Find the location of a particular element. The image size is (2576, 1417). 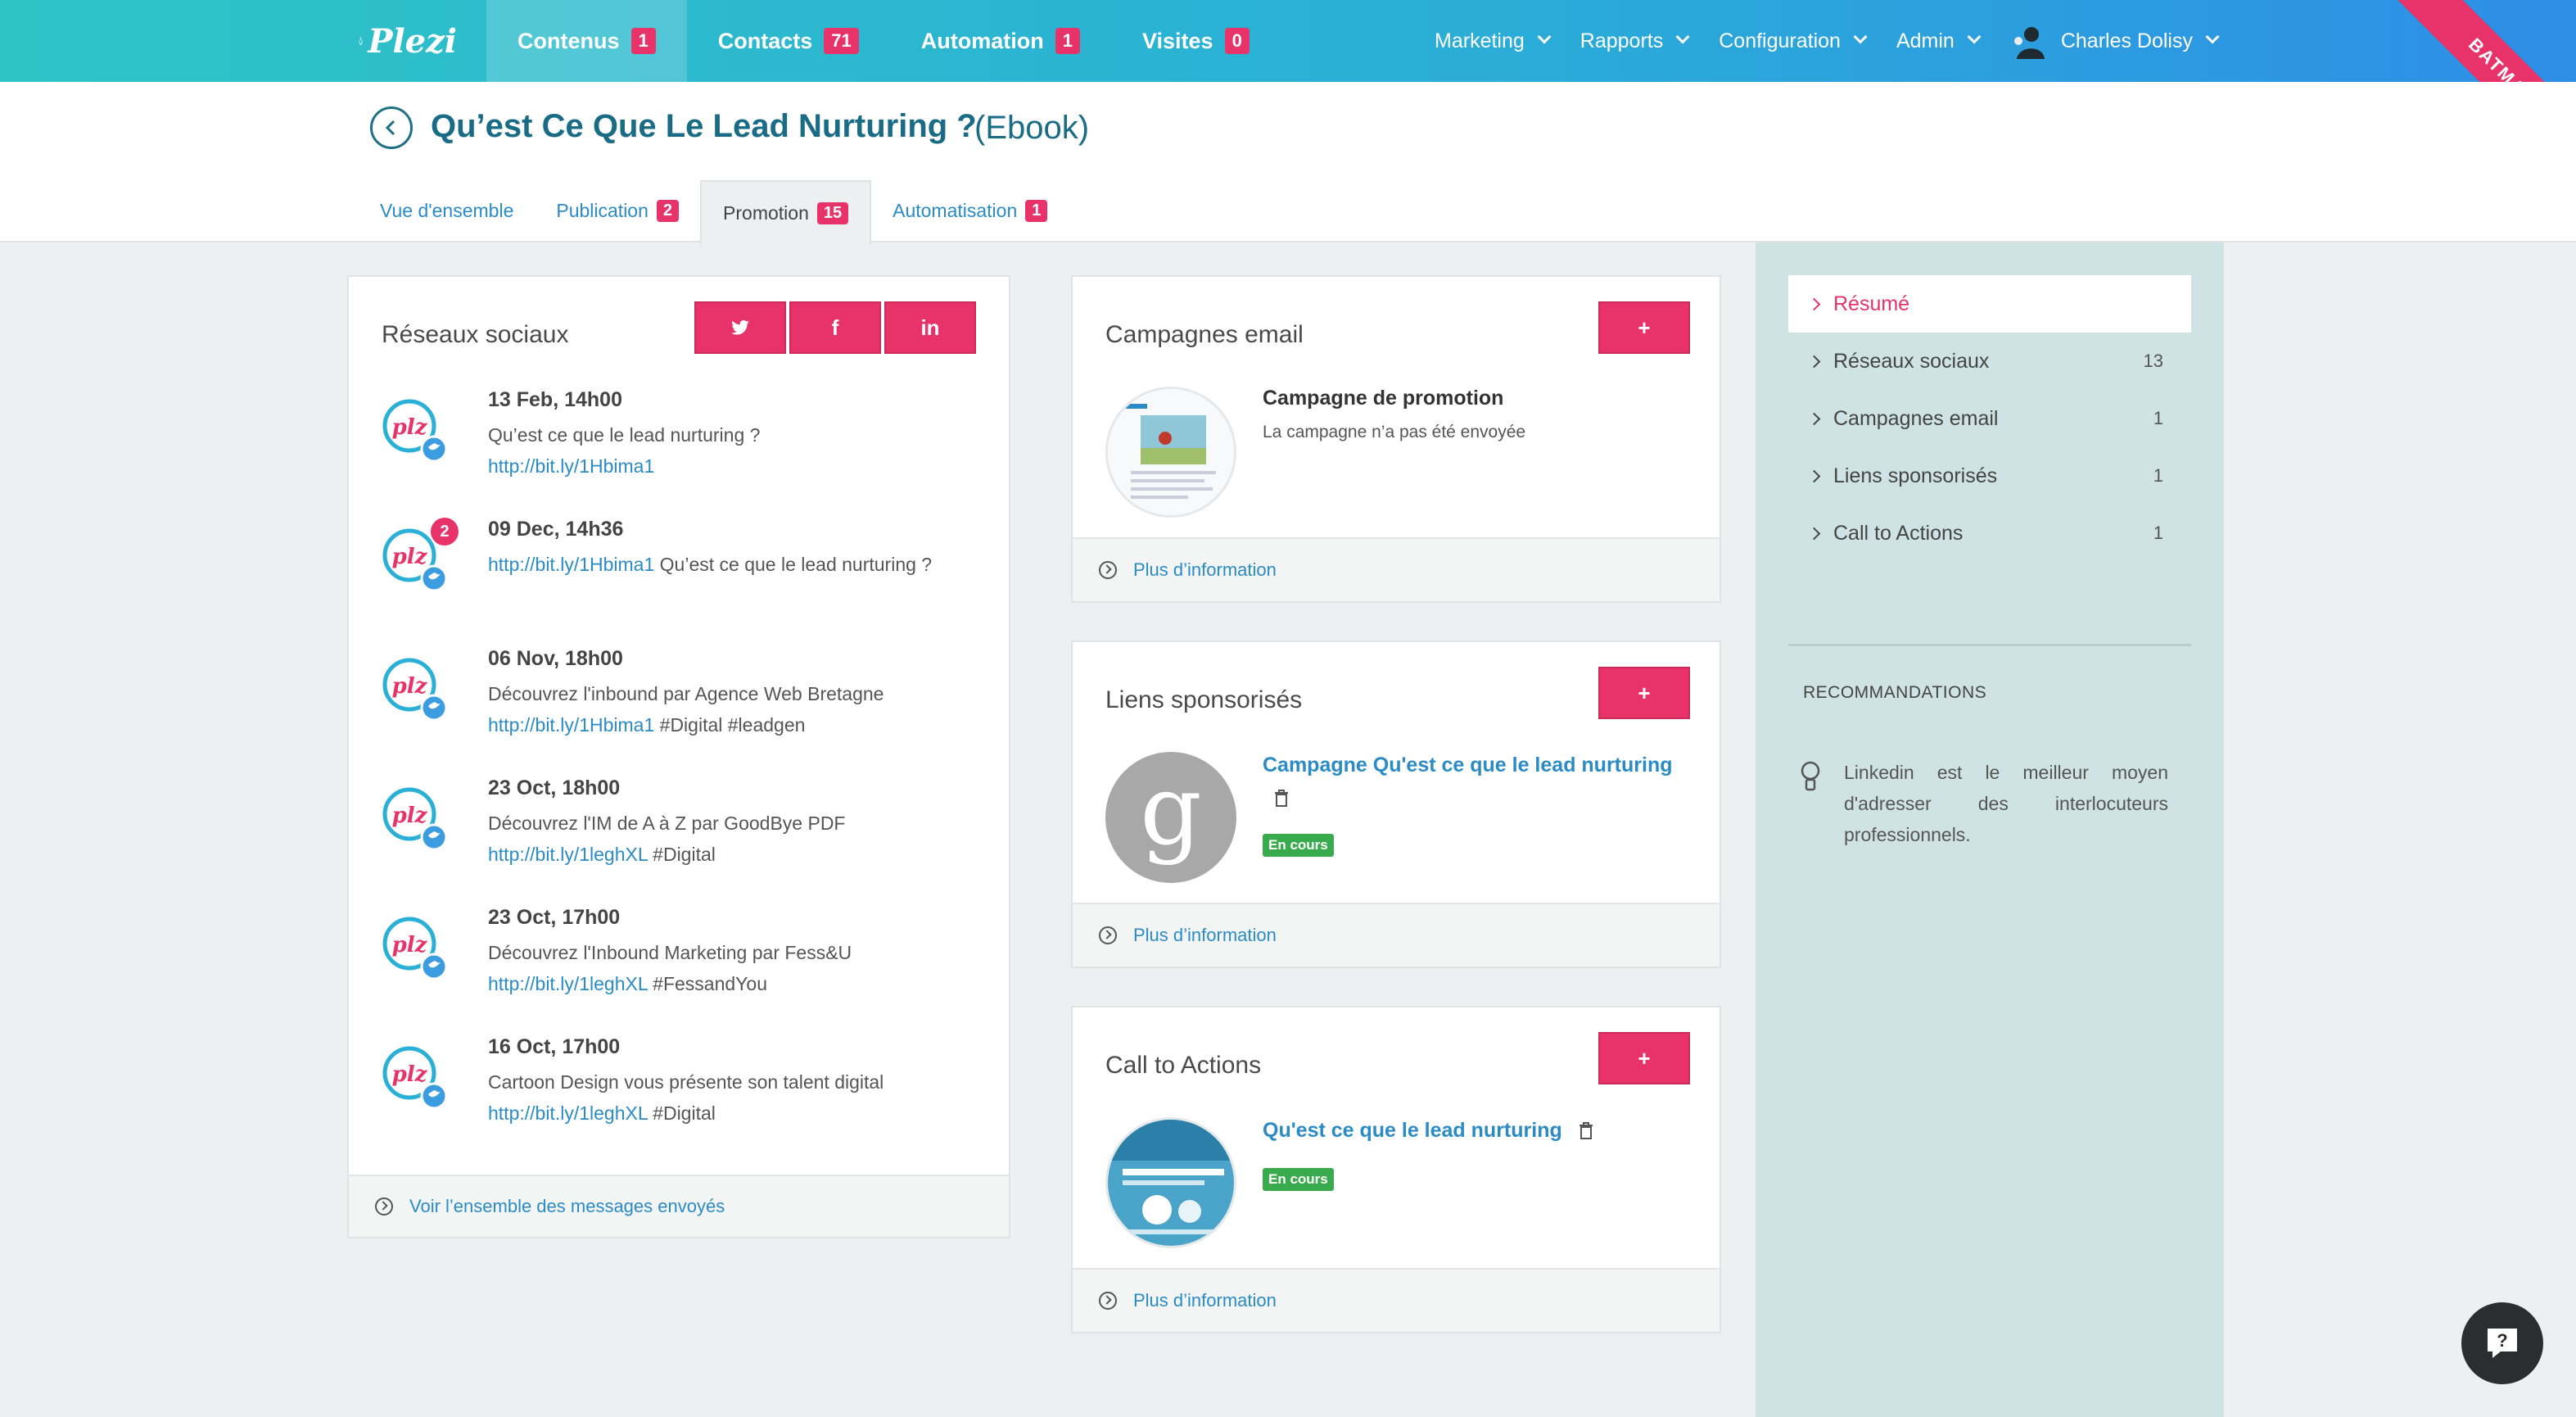

chevron-down-icon is located at coordinates (1860, 36).